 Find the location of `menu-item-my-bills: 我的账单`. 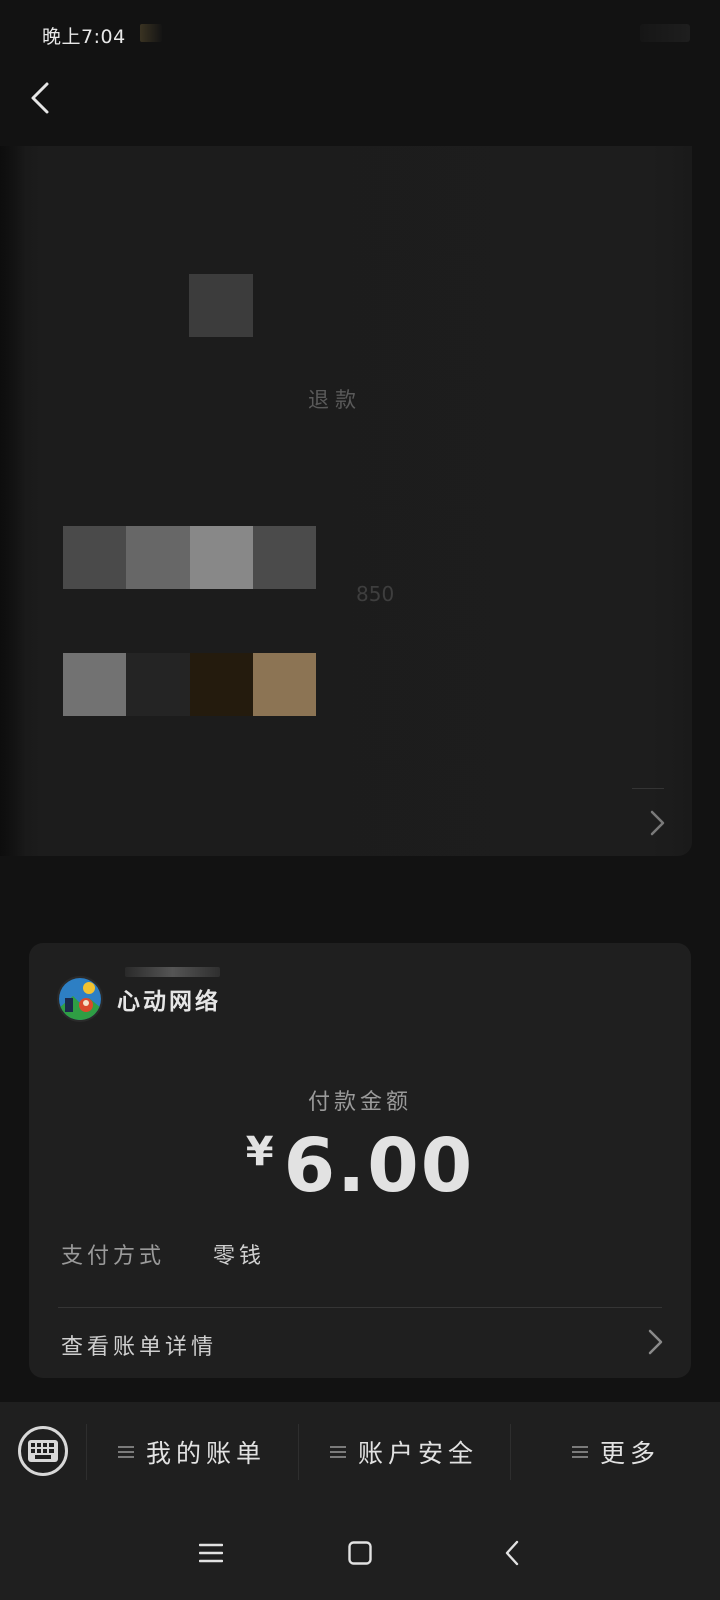

menu-item-my-bills: 我的账单 is located at coordinates (192, 1452).